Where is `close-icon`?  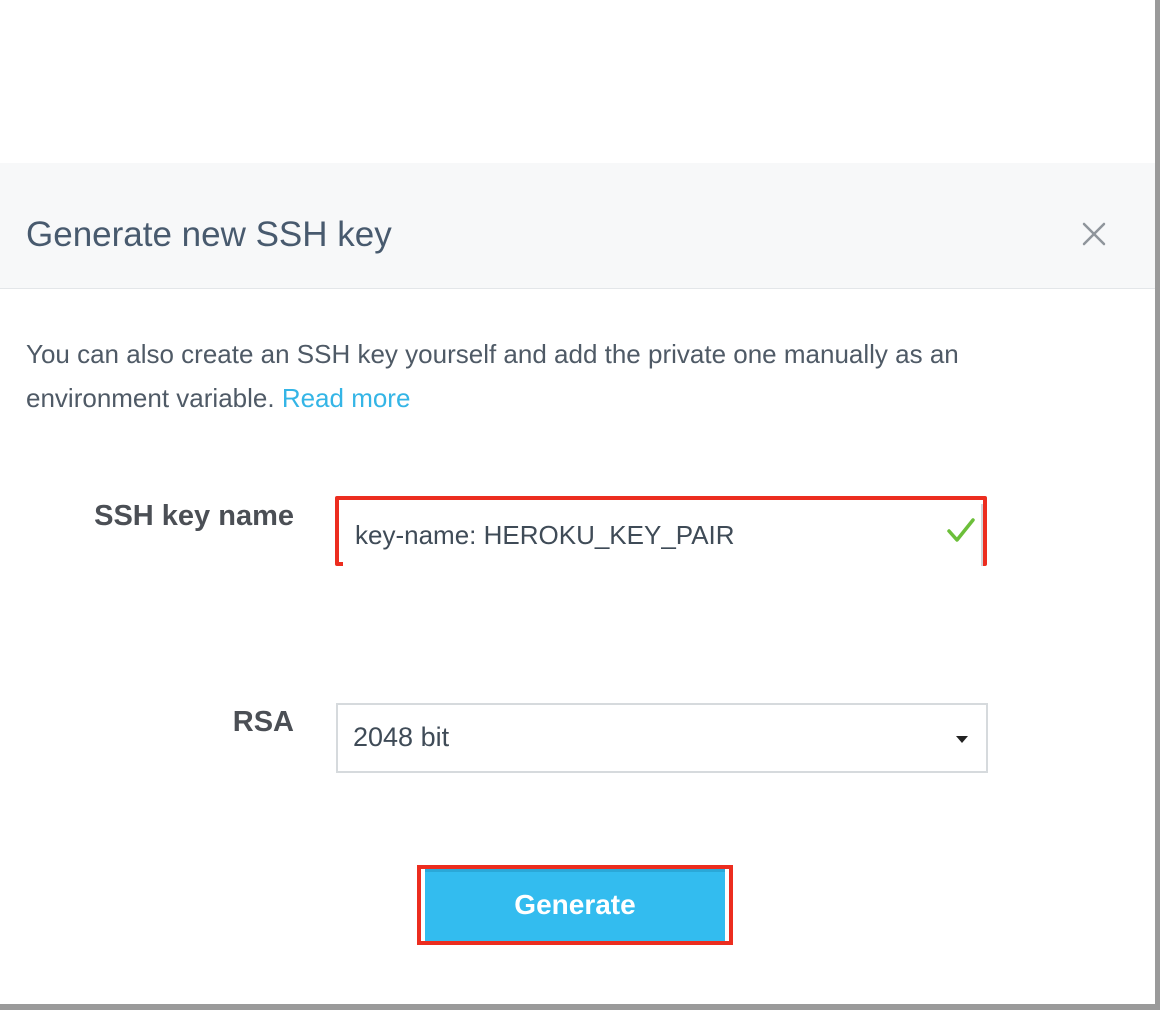
close-icon is located at coordinates (1094, 234).